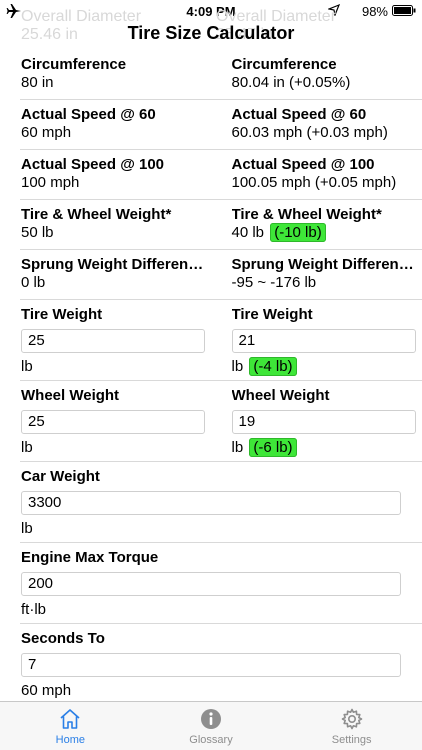 The image size is (422, 750). What do you see at coordinates (327, 233) in the screenshot?
I see `tire-wheel-weight-right-value-line: 40 lb (-10 lb)` at bounding box center [327, 233].